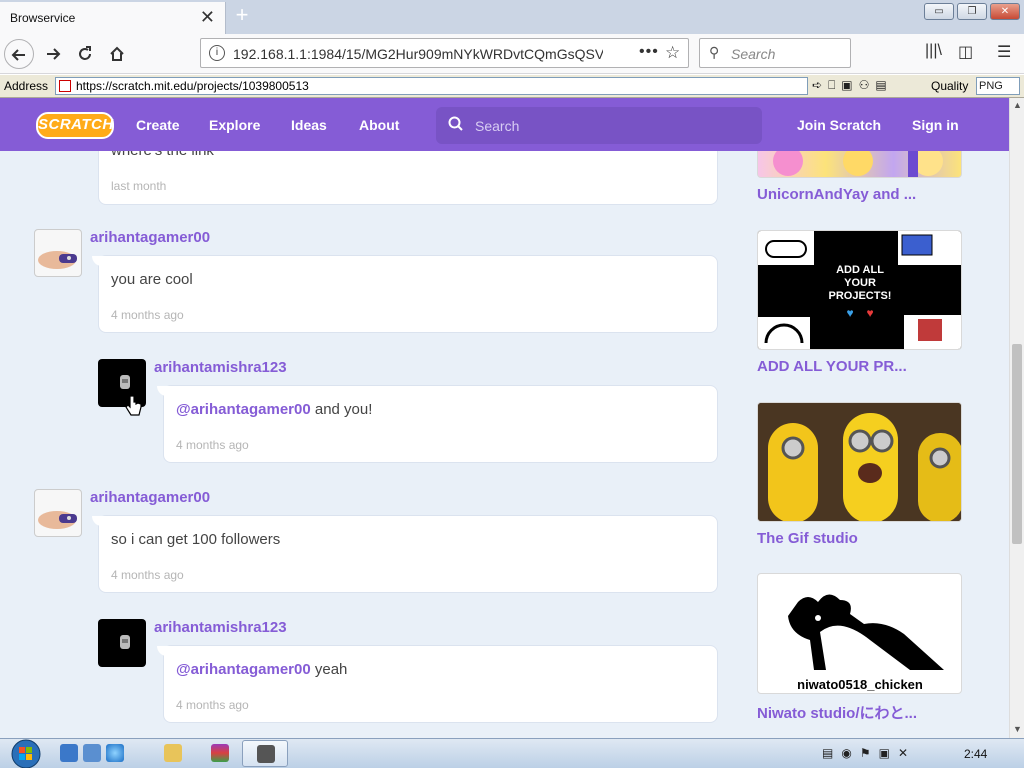 The width and height of the screenshot is (1024, 768). I want to click on back-button, so click(19, 54).